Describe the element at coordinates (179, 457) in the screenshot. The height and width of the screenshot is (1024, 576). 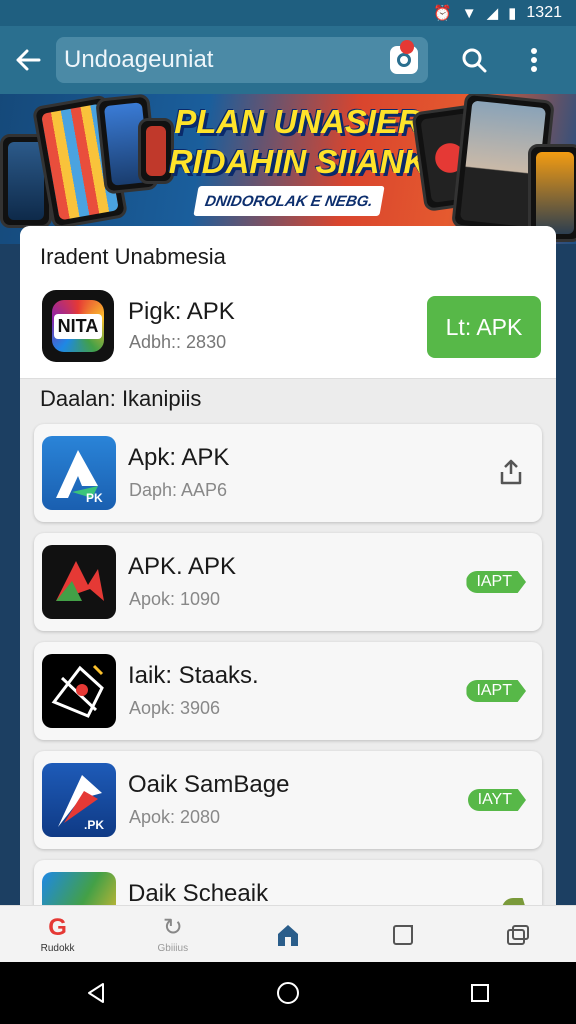
I see `app-name: Apk: APK` at that location.